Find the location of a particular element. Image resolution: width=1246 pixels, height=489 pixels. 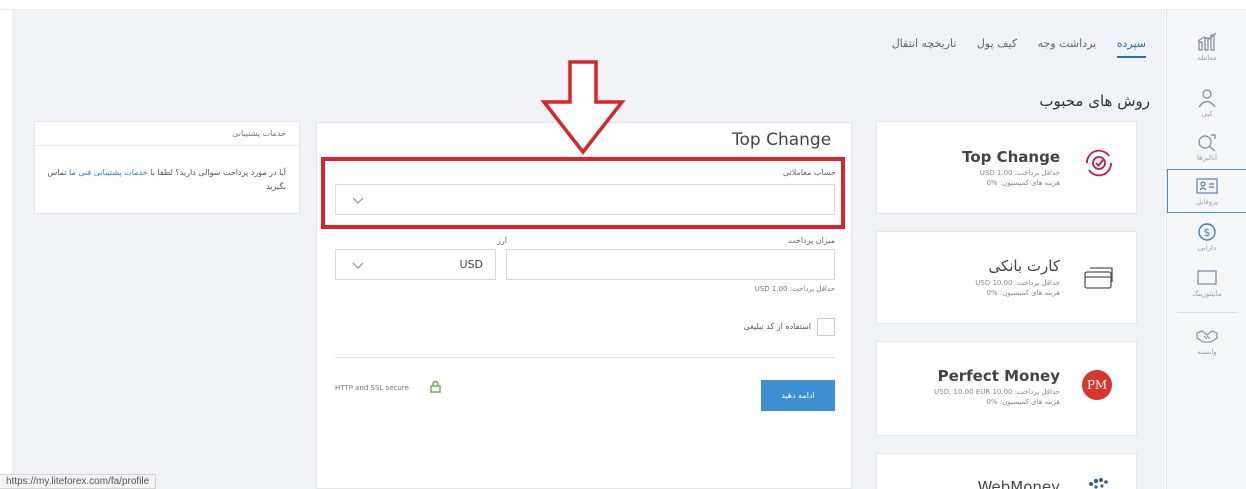

sidebar-item-label: دارایی is located at coordinates (1207, 248).